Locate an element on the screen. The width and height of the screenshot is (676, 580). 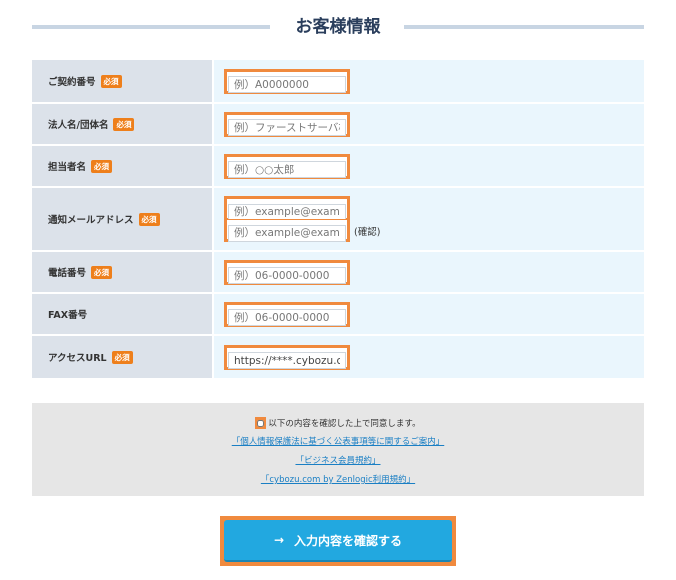
form-row-phone: 電話番号 必須 is located at coordinates (338, 273).